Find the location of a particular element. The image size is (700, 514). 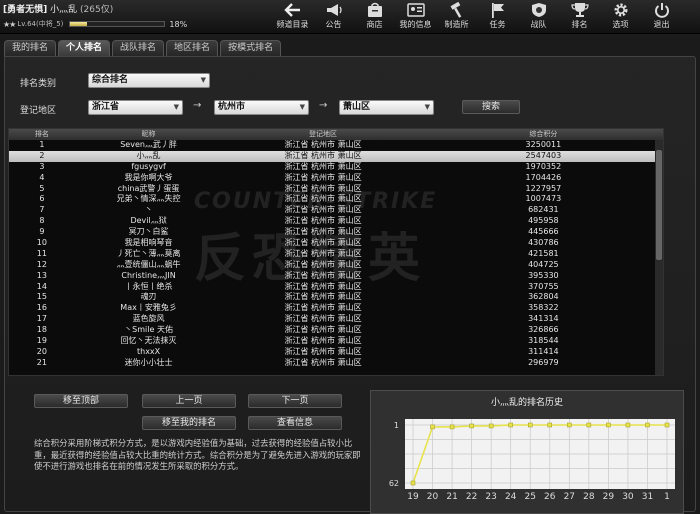

table-row: 7 丶 浙江省 杭州市 萧山区 682431 is located at coordinates (336, 210).